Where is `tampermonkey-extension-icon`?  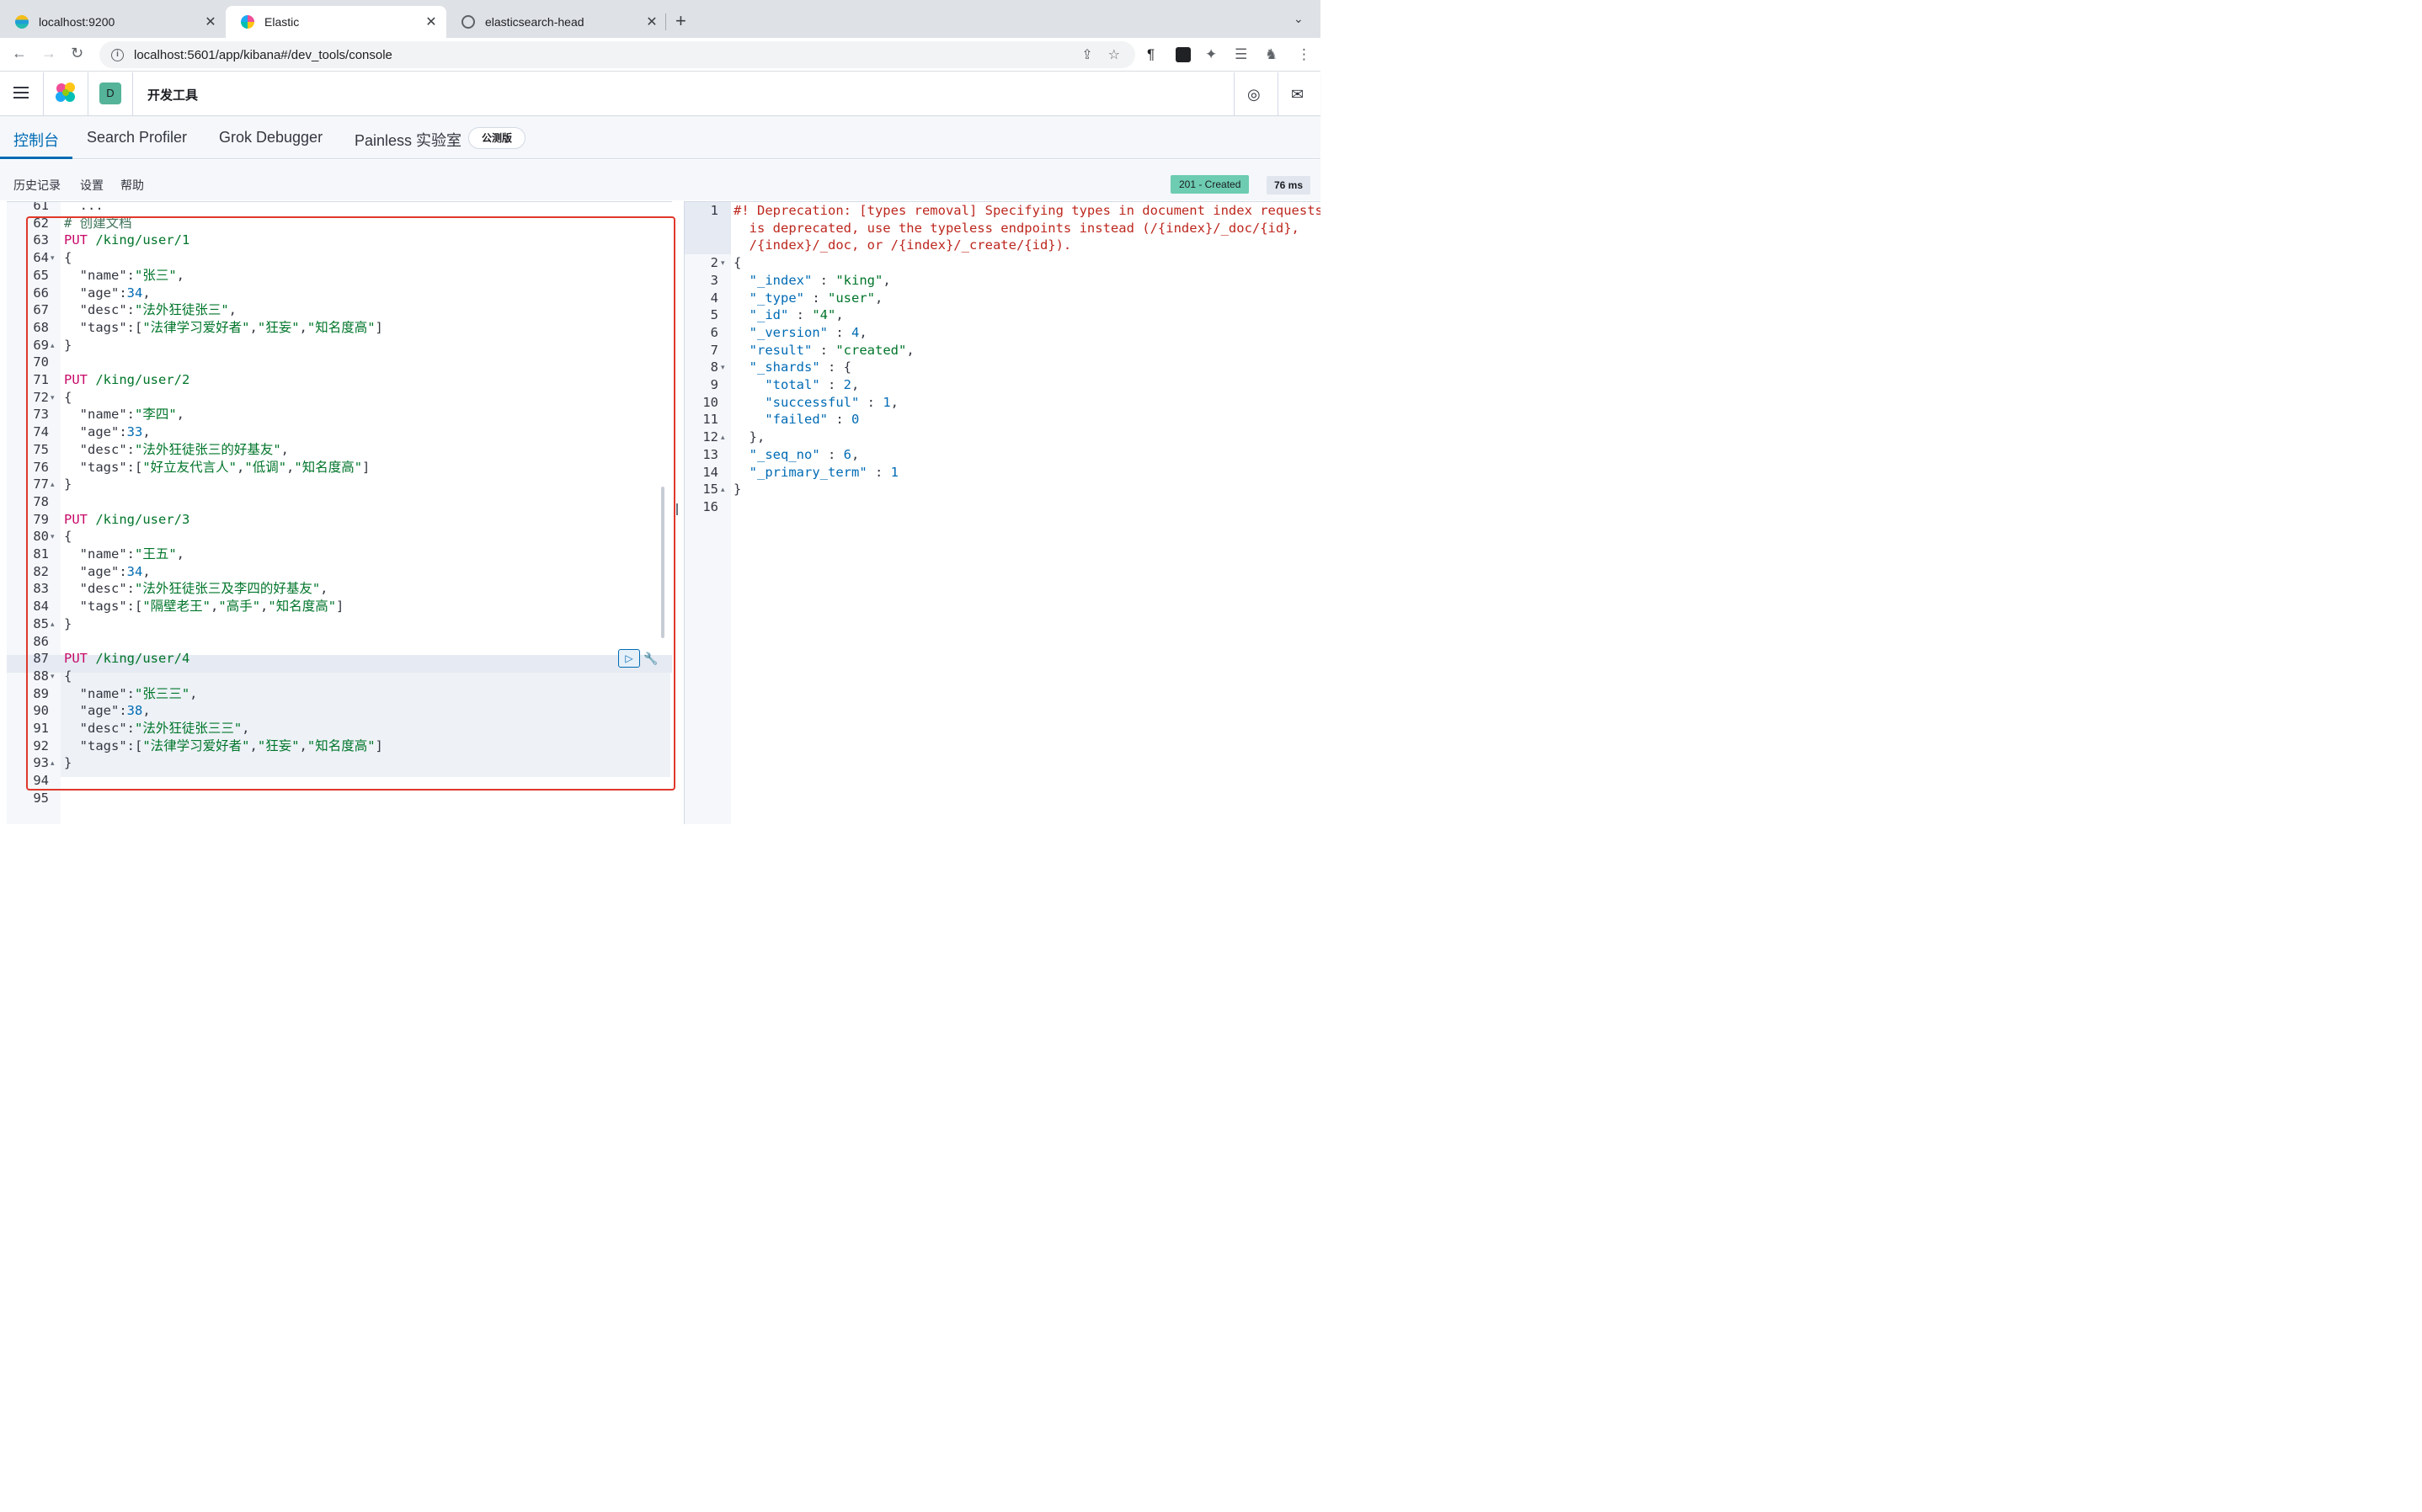
tampermonkey-extension-icon is located at coordinates (1184, 55).